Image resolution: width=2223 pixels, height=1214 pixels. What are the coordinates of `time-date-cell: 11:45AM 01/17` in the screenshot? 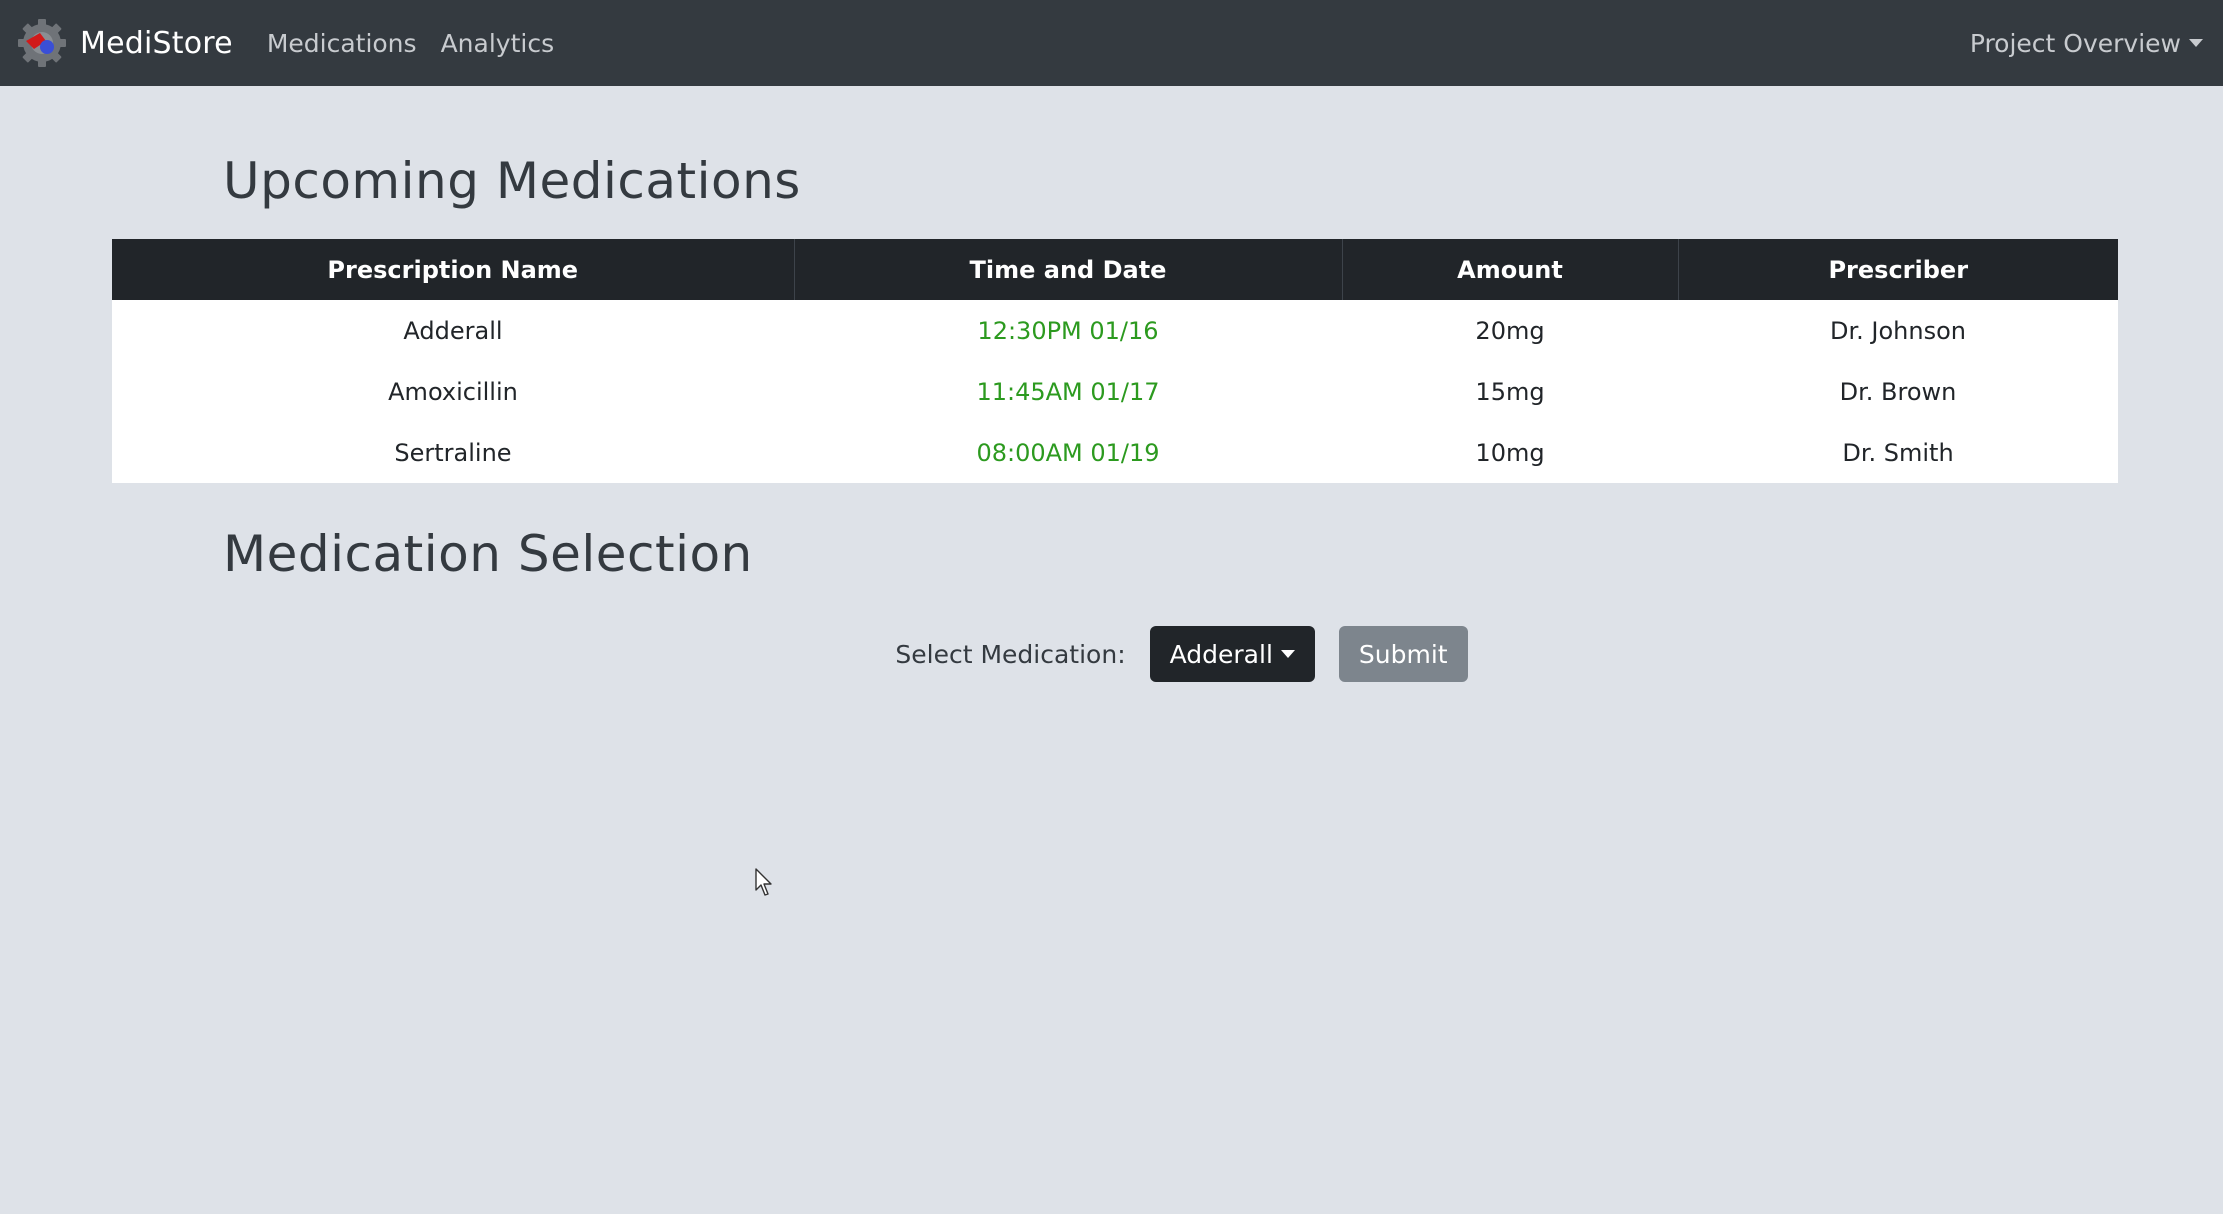 It's located at (1068, 391).